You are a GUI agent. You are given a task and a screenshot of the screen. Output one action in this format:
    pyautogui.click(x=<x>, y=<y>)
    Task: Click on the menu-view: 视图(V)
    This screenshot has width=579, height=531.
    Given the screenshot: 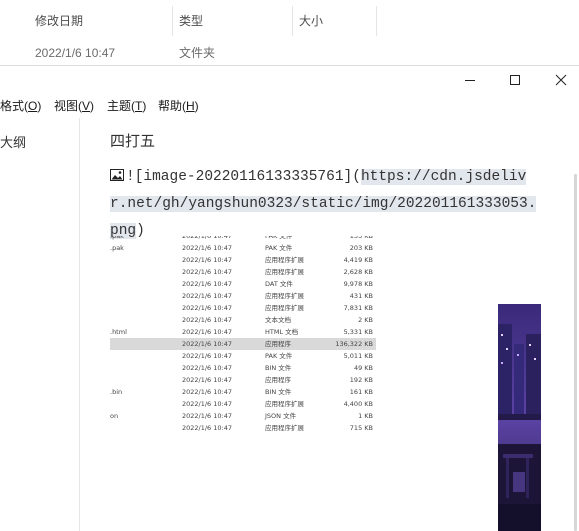 What is the action you would take?
    pyautogui.click(x=74, y=106)
    